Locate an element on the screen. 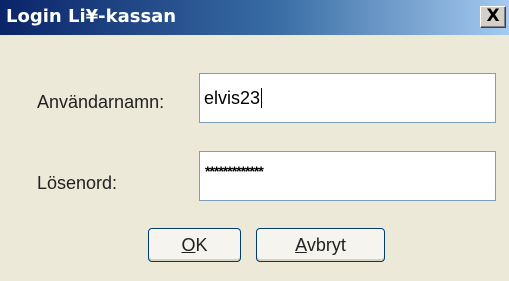  title-bar: Login Li¥-kassan X is located at coordinates (254, 17).